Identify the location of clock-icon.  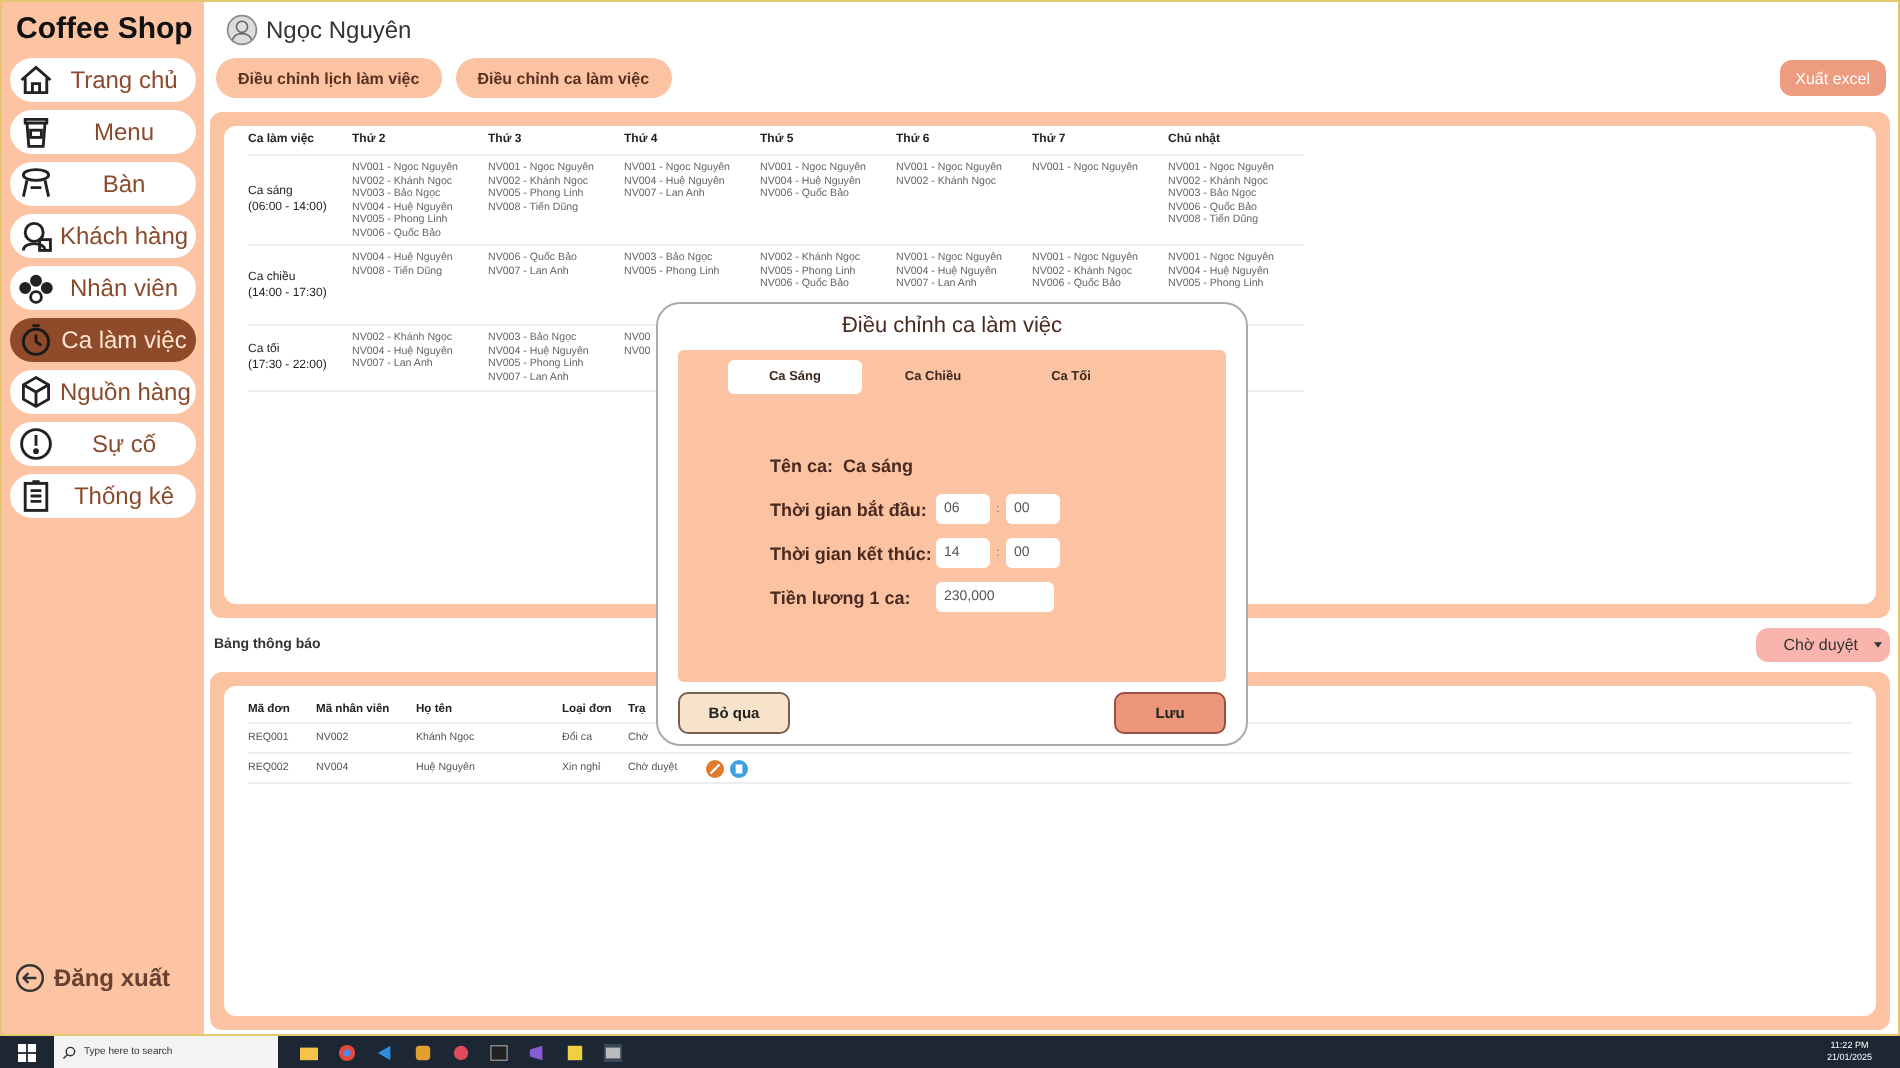
(36, 340).